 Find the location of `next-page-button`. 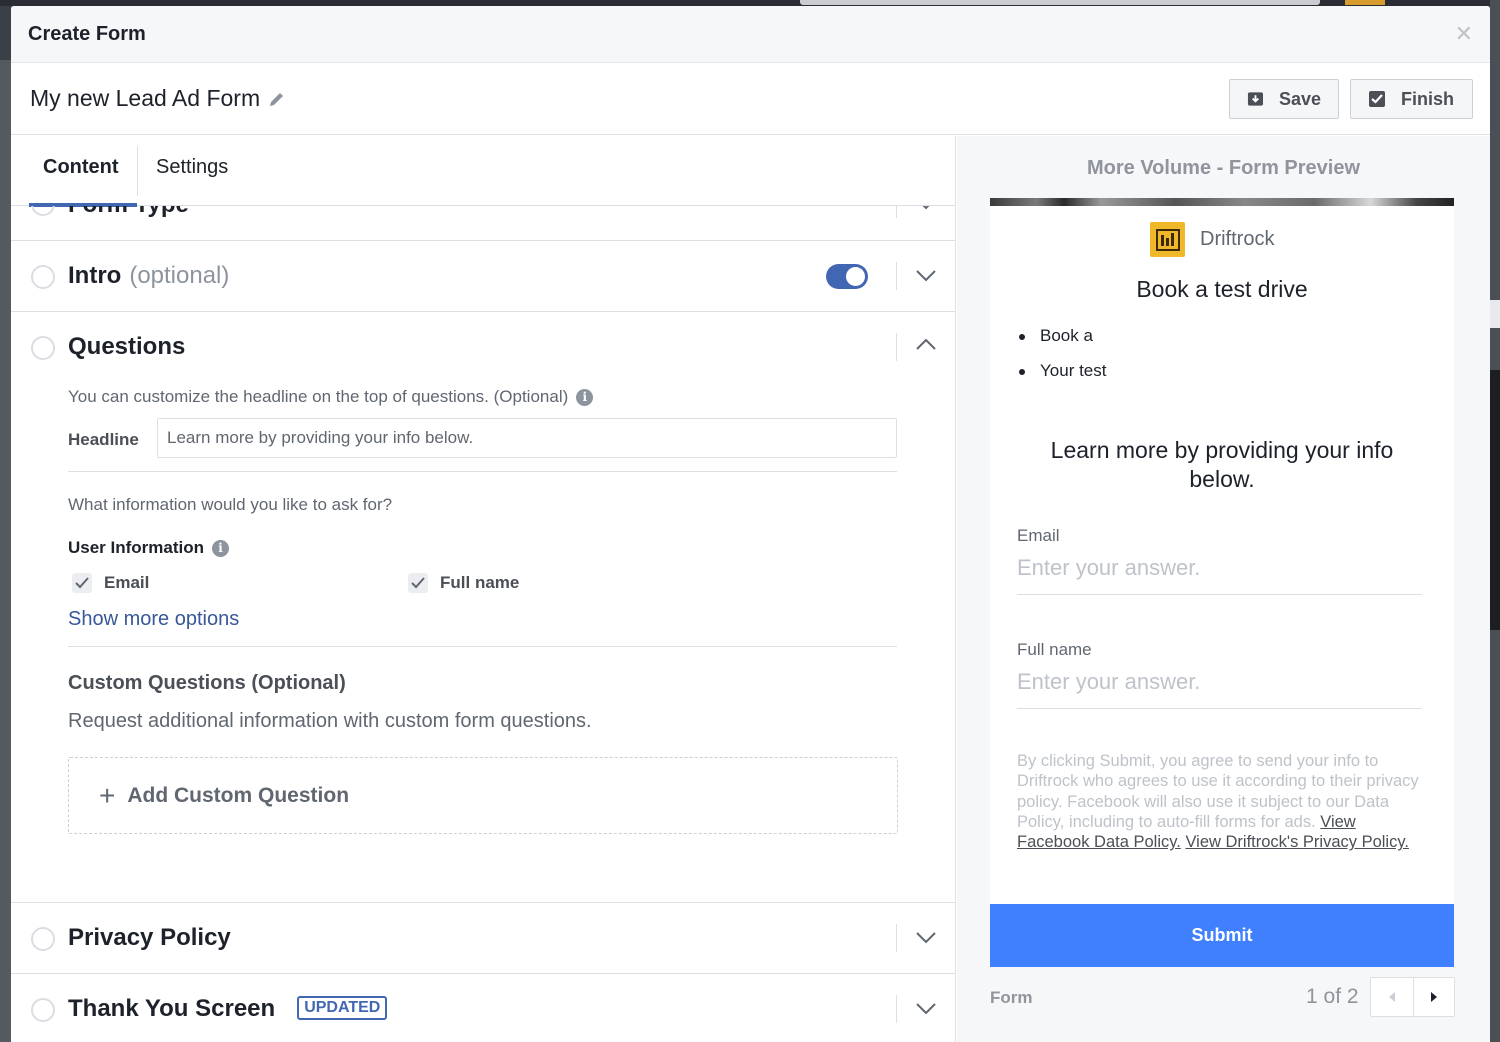

next-page-button is located at coordinates (1433, 997).